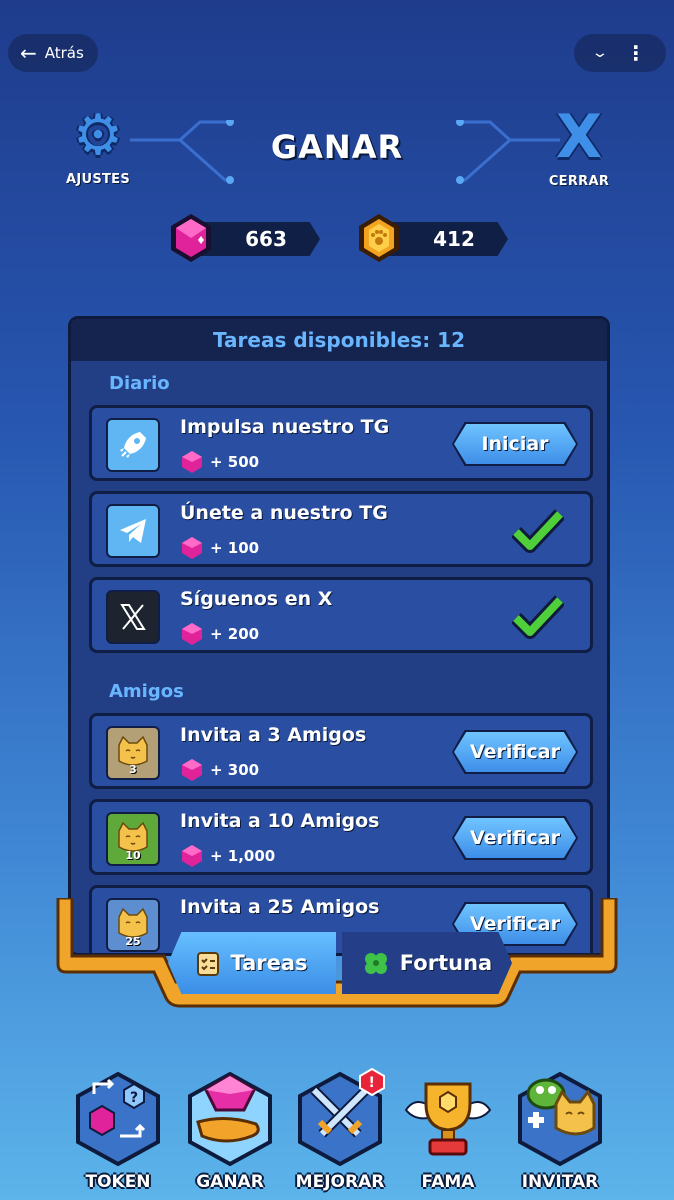 The height and width of the screenshot is (1200, 674). Describe the element at coordinates (280, 907) in the screenshot. I see `task-title: Invita a 25 Amigos` at that location.